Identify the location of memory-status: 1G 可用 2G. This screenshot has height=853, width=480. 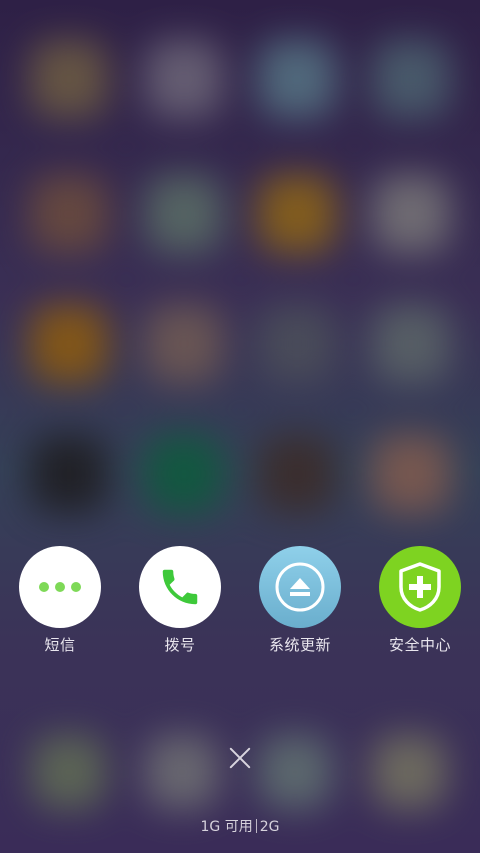
(240, 826).